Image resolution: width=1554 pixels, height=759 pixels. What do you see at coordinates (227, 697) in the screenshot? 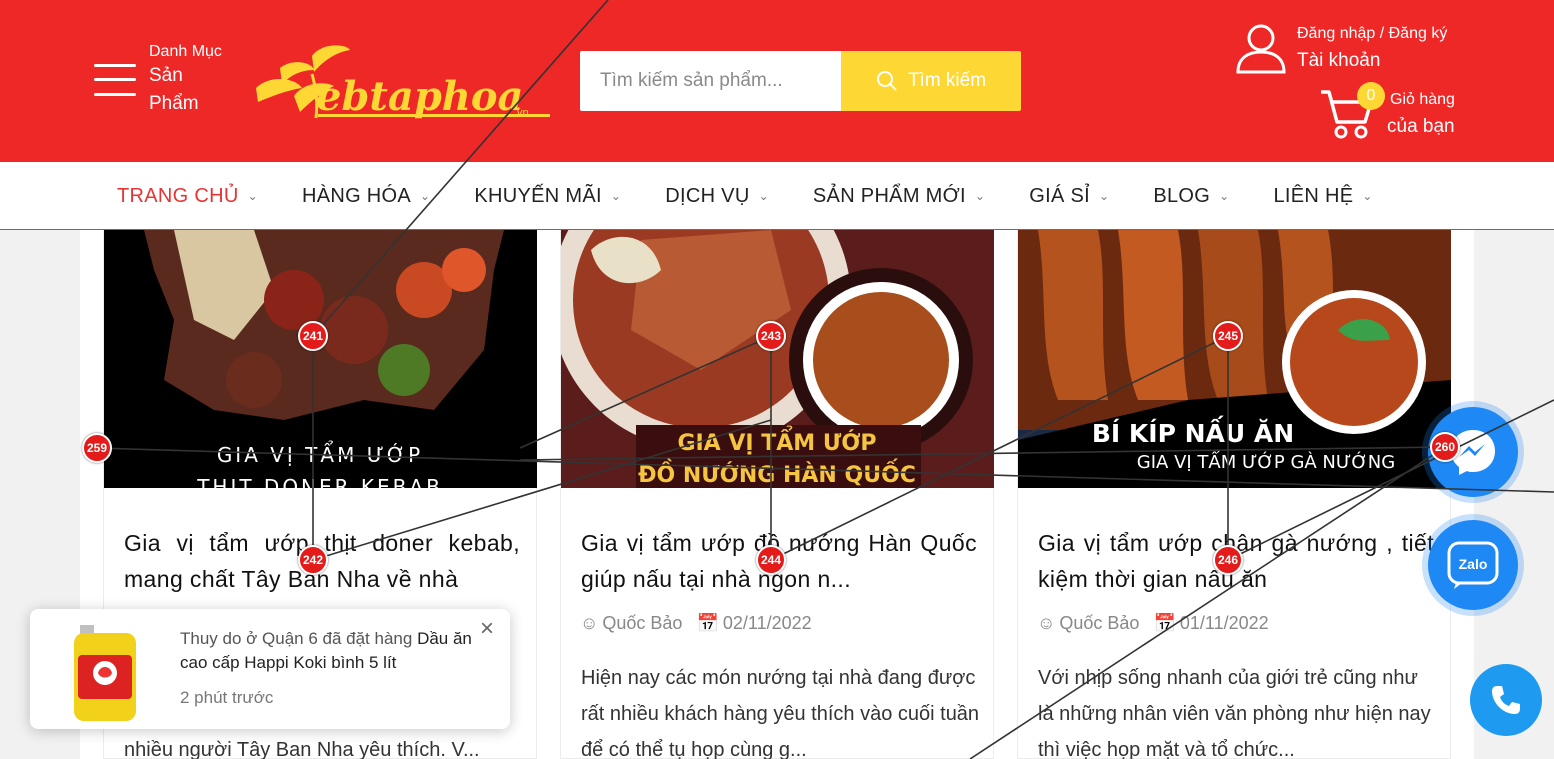
I see `notification-time: 2 phút trước` at bounding box center [227, 697].